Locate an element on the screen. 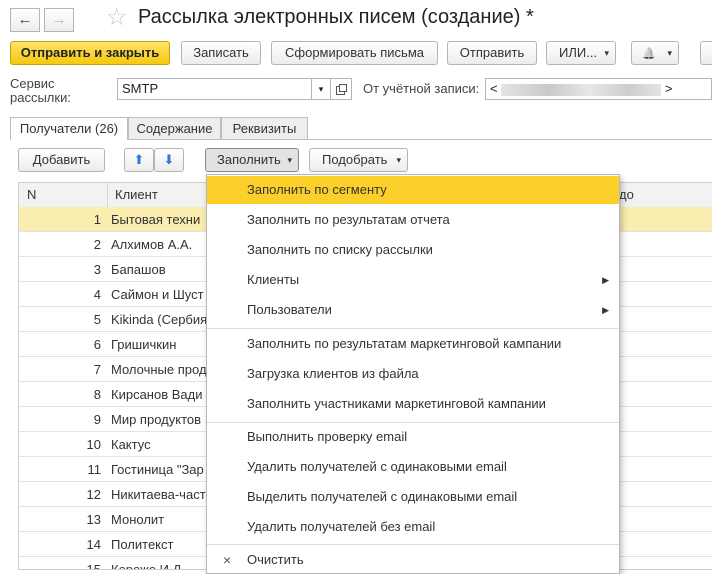 Image resolution: width=712 pixels, height=574 pixels. service-field: SMTP is located at coordinates (214, 89).